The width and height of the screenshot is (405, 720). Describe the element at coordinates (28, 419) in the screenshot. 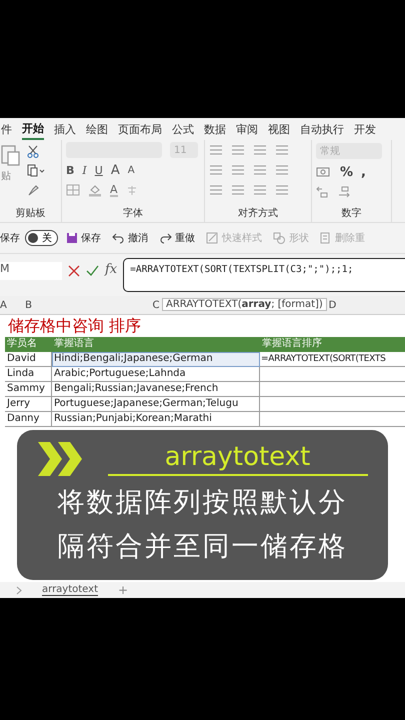

I see `table-cell: Danny` at that location.